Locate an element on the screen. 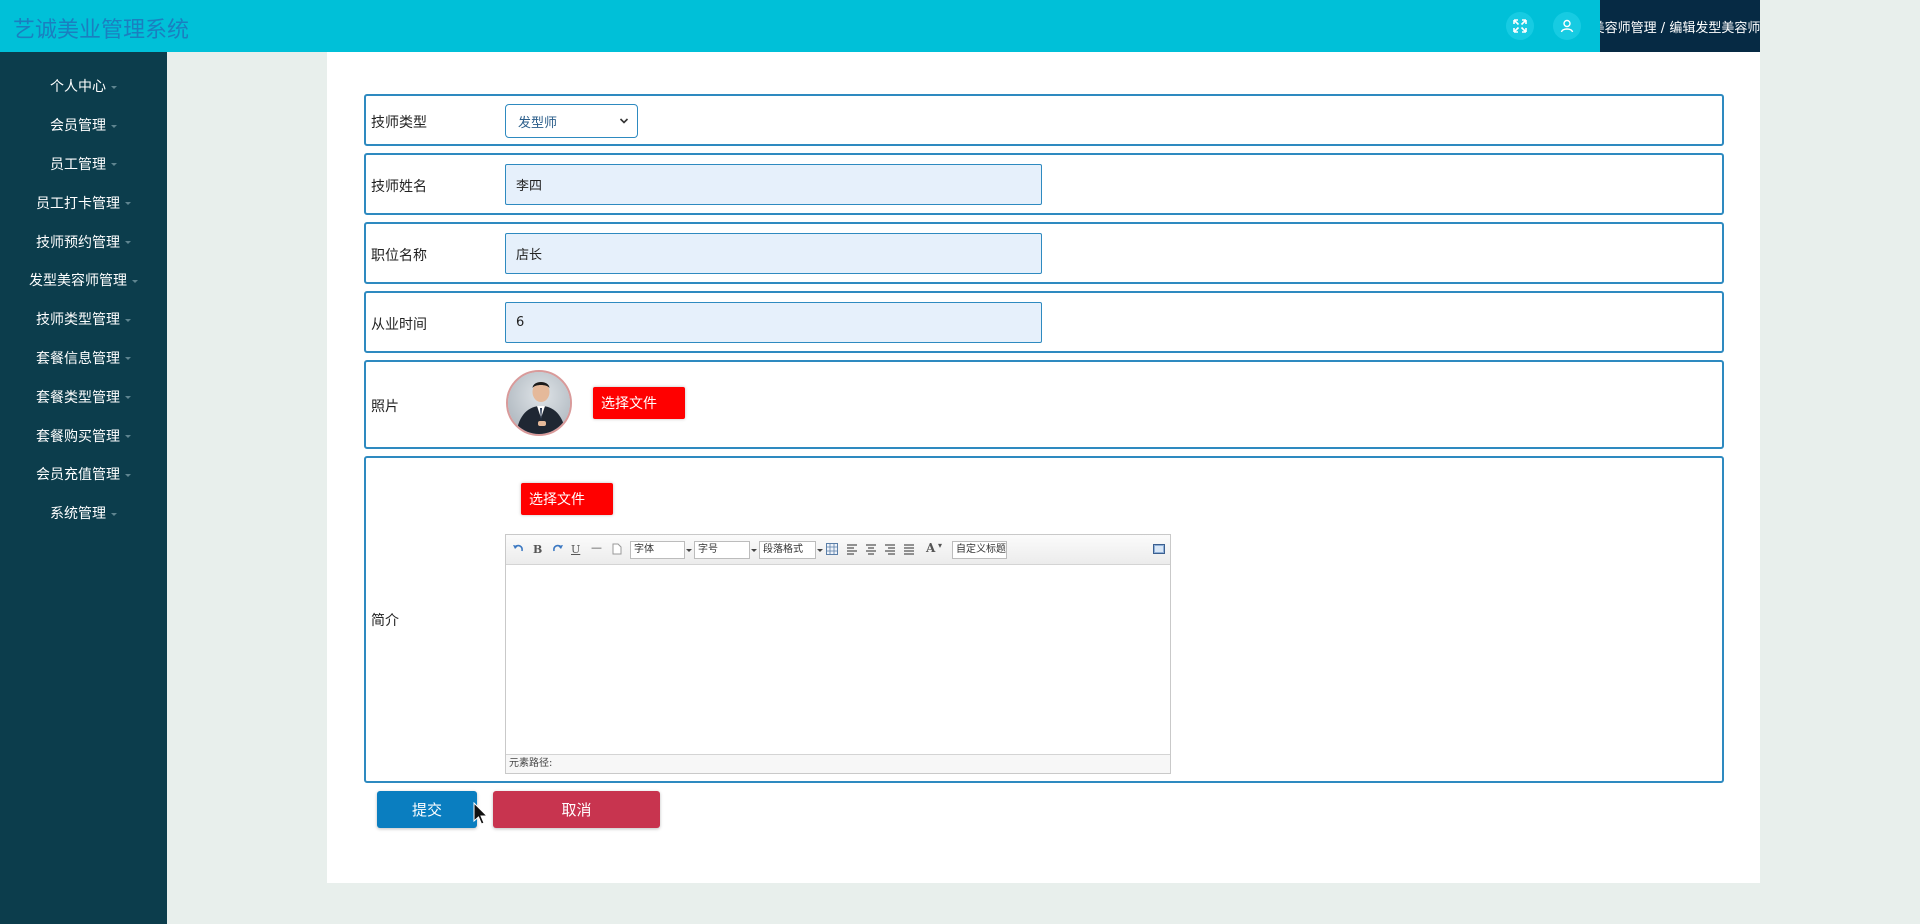  sidebar-item-attendance: 员工打卡管理 is located at coordinates (83, 202).